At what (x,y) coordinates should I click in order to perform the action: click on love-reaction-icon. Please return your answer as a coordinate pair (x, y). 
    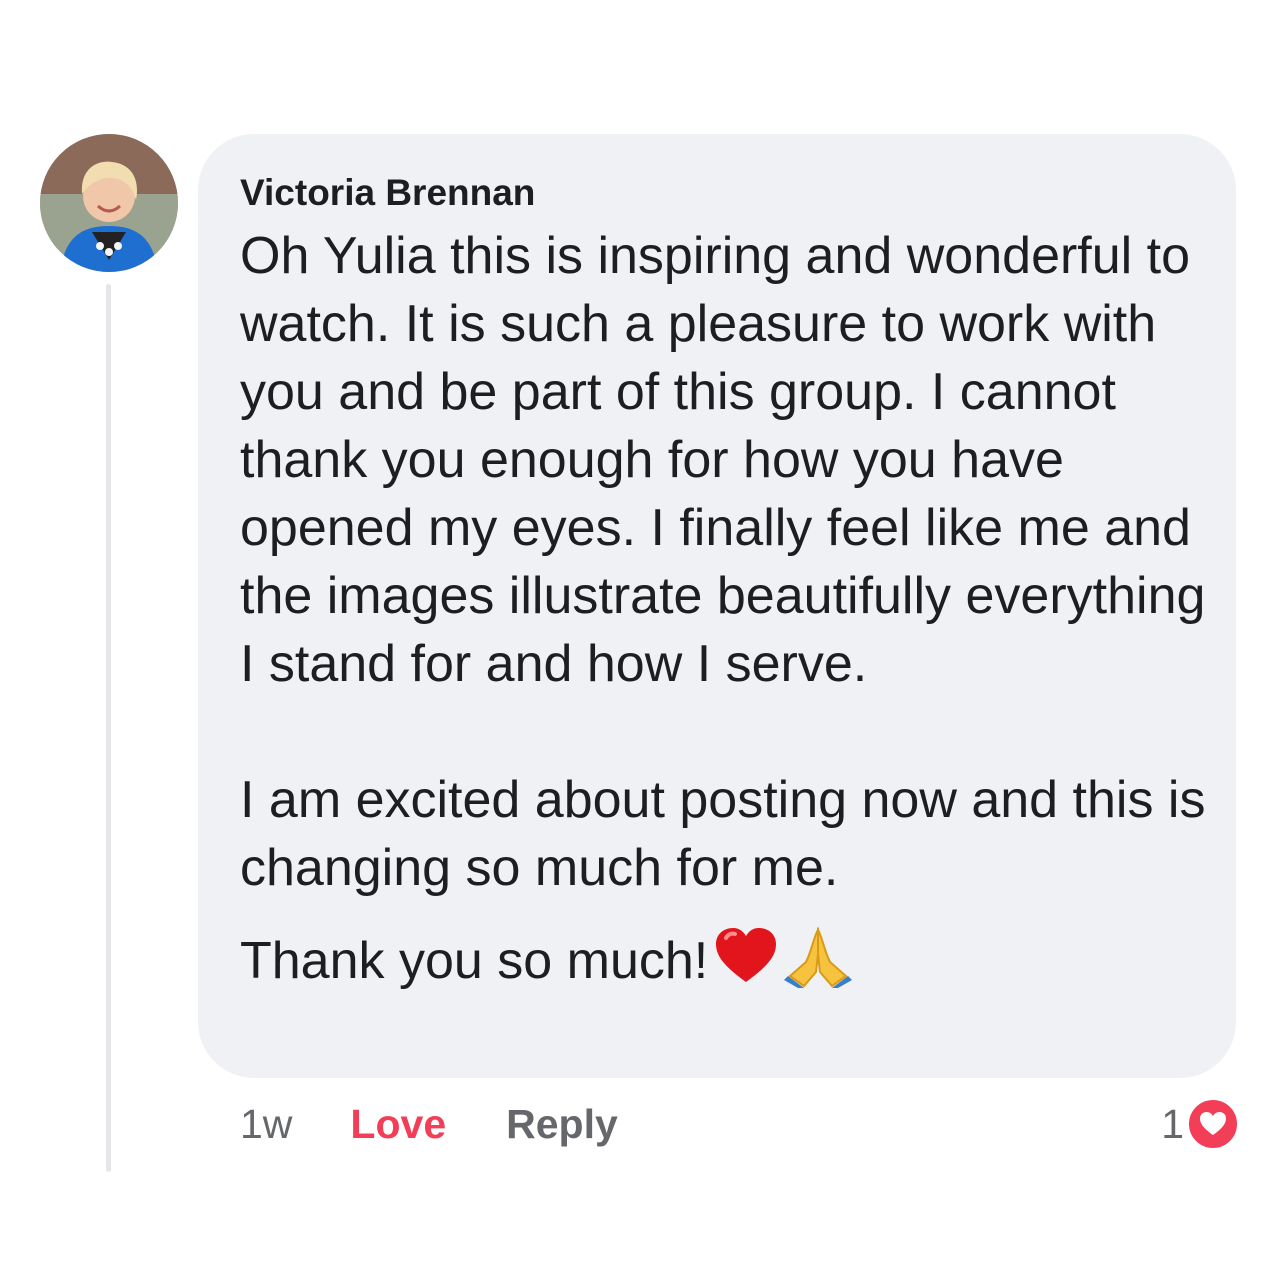
    Looking at the image, I should click on (1213, 1124).